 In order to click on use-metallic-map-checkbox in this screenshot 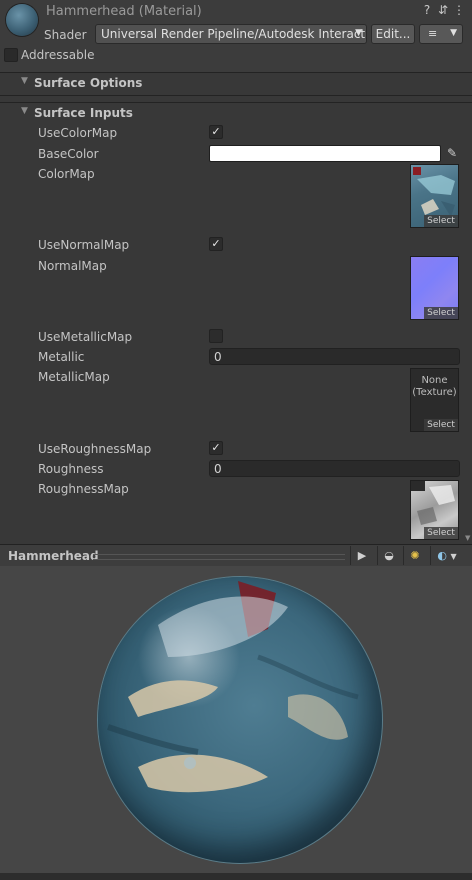, I will do `click(216, 336)`.